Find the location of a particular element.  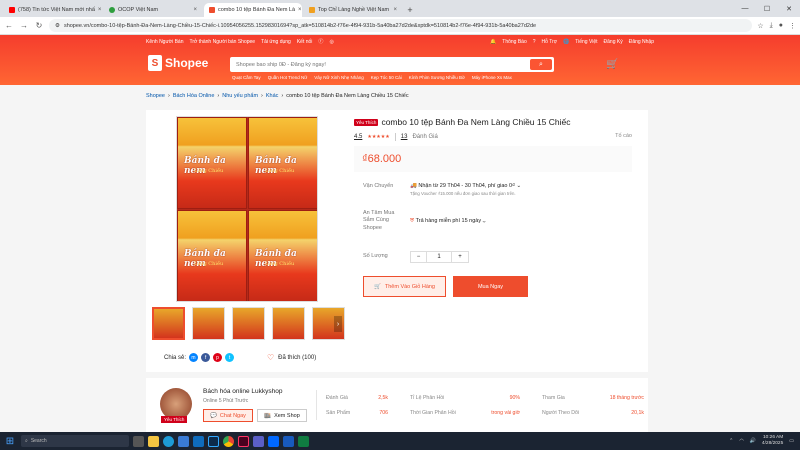

add-to-cart-button: 🛒 Thêm Vào Giỏ Hàng is located at coordinates (404, 286).